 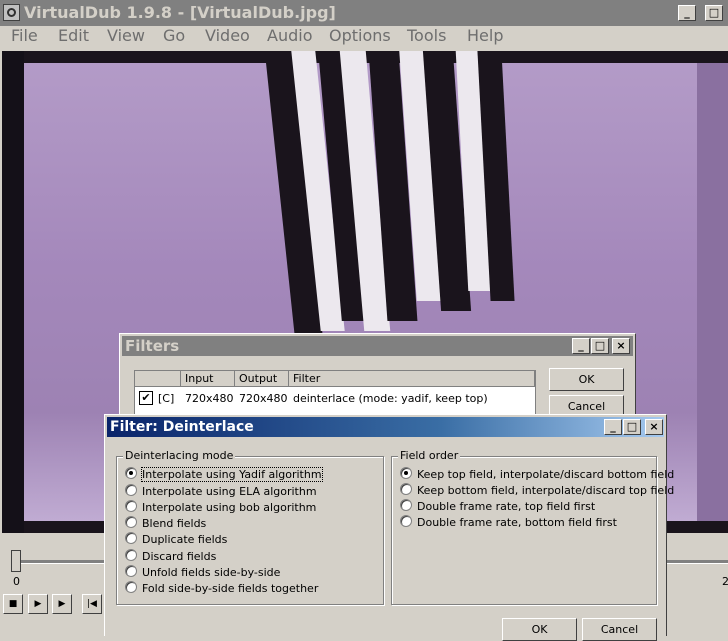 What do you see at coordinates (613, 427) in the screenshot?
I see `deinterlace-minimize-button: _` at bounding box center [613, 427].